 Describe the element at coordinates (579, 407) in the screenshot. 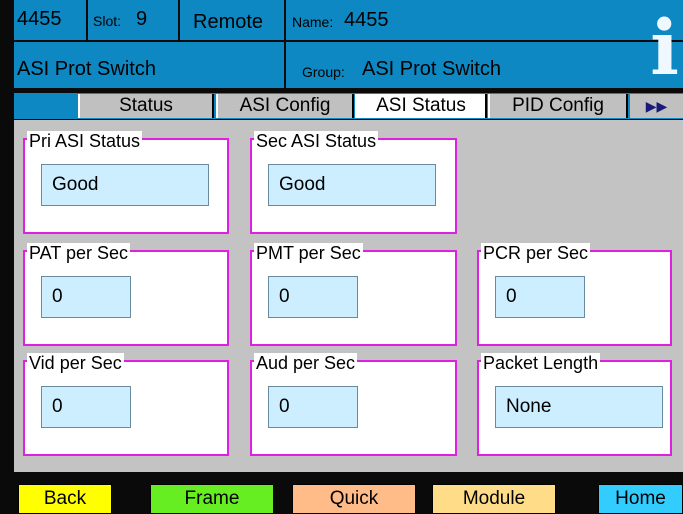

I see `packet-length-value: None` at that location.